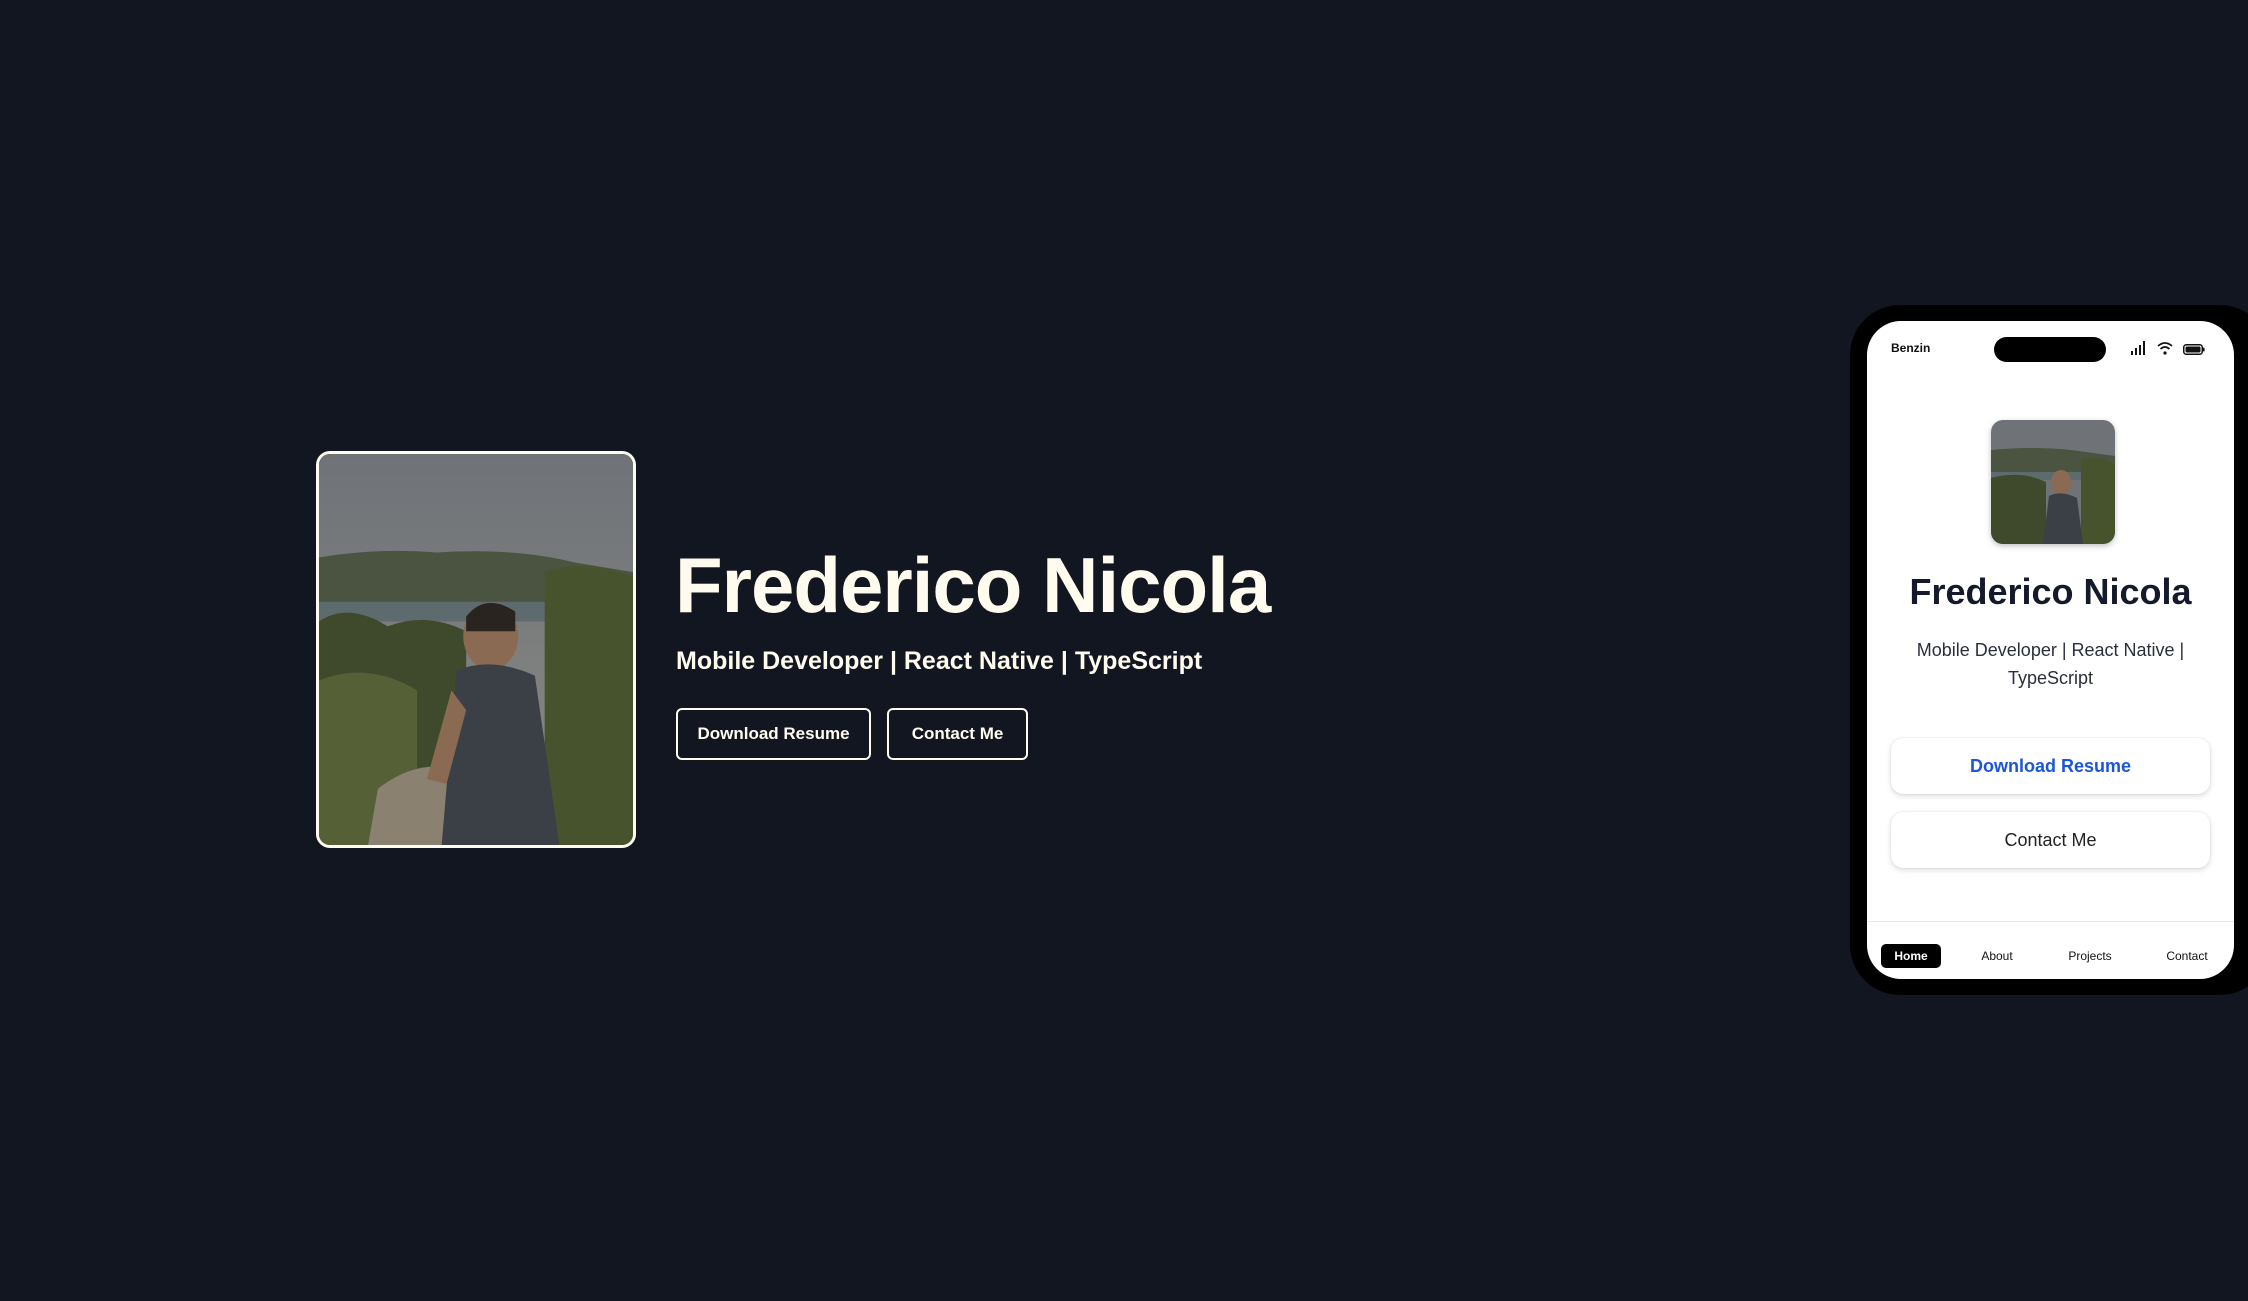 Image resolution: width=2248 pixels, height=1301 pixels. I want to click on dynamic-island, so click(2050, 349).